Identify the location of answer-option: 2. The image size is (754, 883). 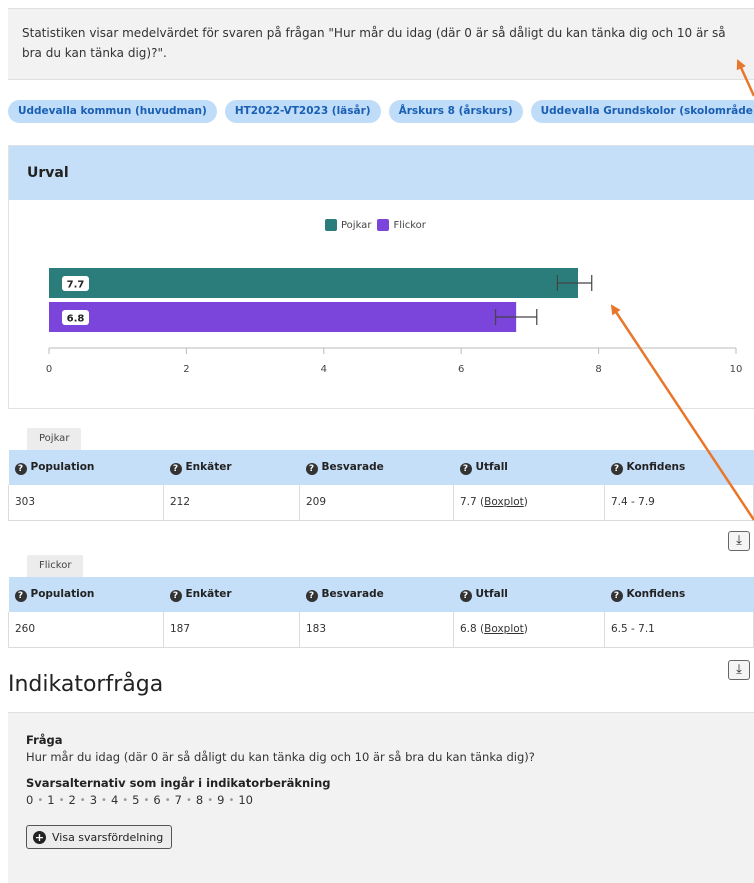
(72, 800).